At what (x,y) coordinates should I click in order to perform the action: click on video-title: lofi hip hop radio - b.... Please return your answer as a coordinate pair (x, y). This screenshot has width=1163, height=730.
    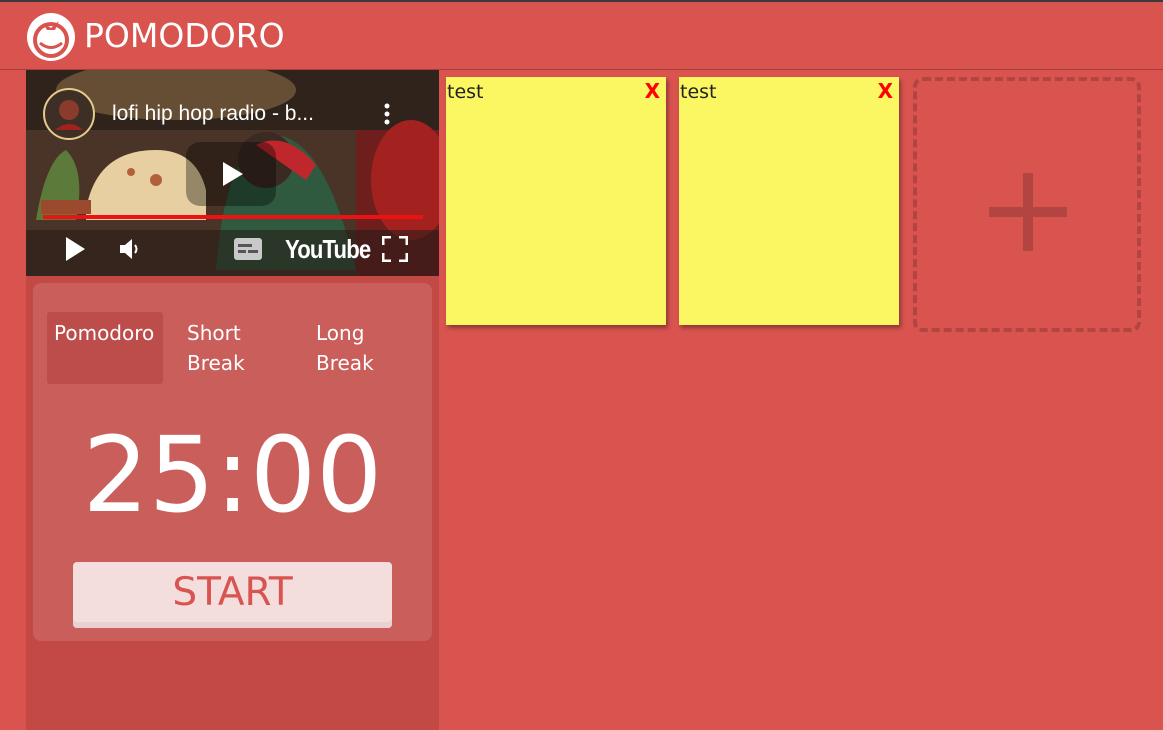
    Looking at the image, I should click on (213, 114).